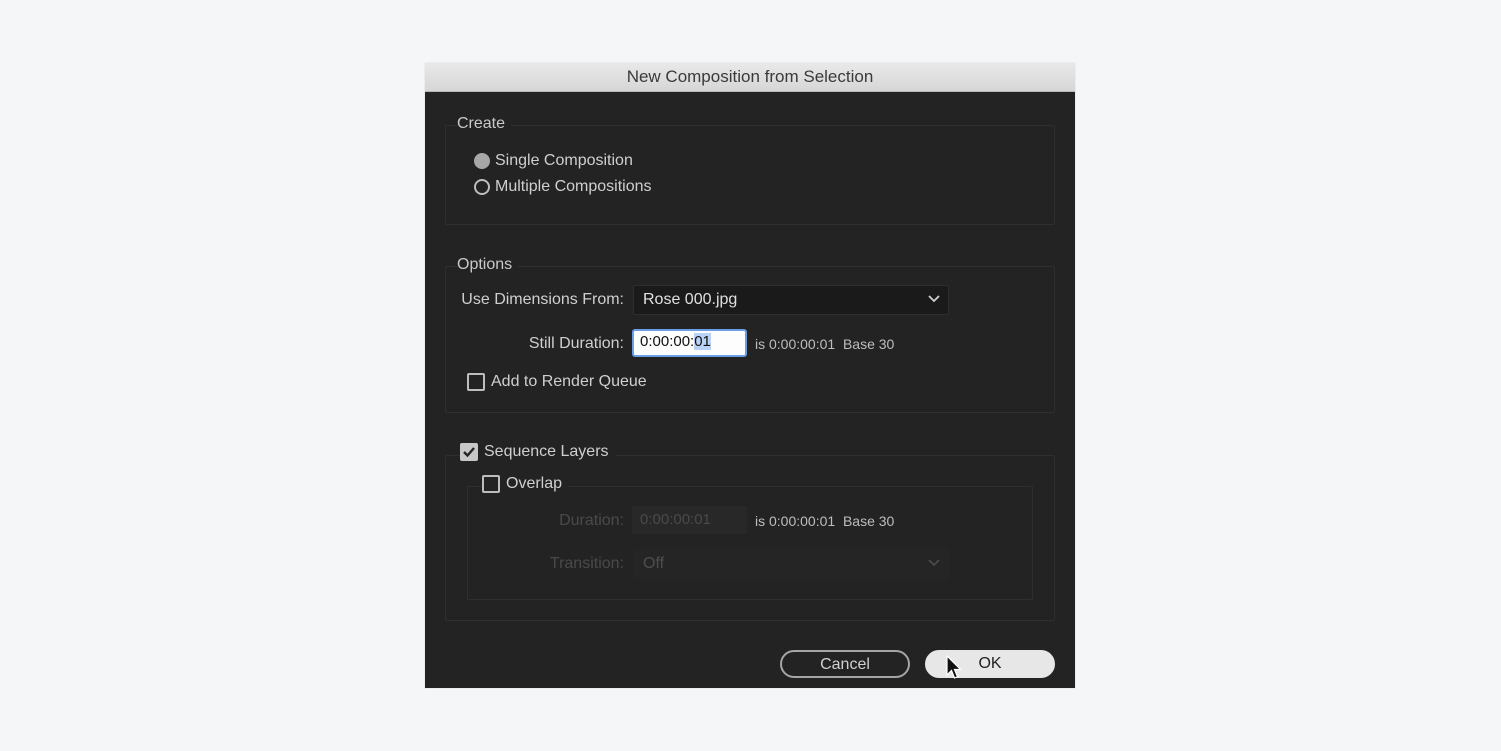 The height and width of the screenshot is (751, 1501). I want to click on checkbox-box-checked, so click(469, 452).